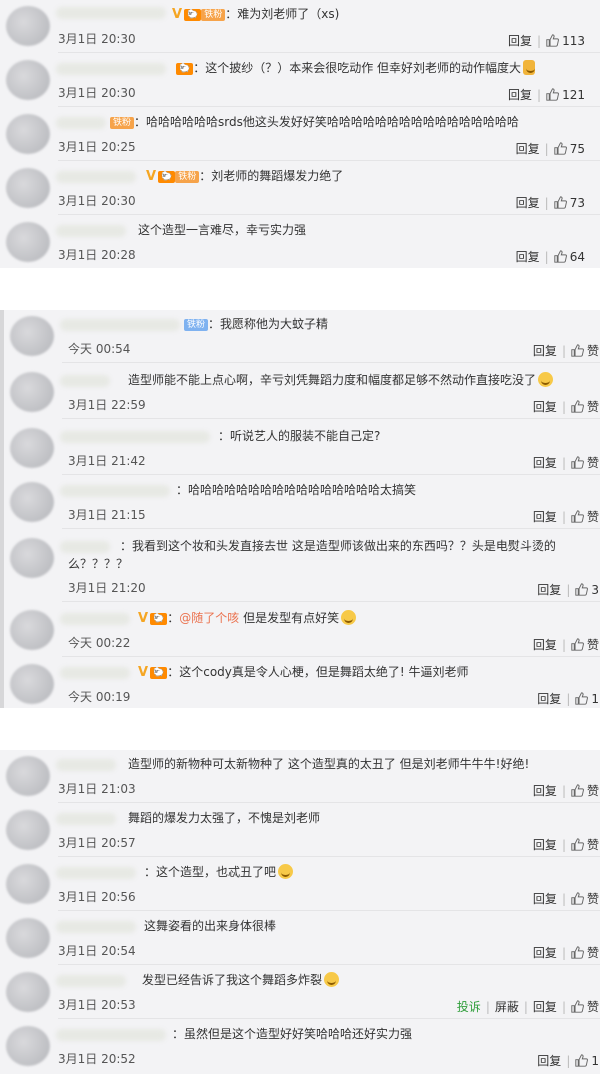 Image resolution: width=600 pixels, height=1074 pixels. Describe the element at coordinates (569, 257) in the screenshot. I see `like-button: 64` at that location.